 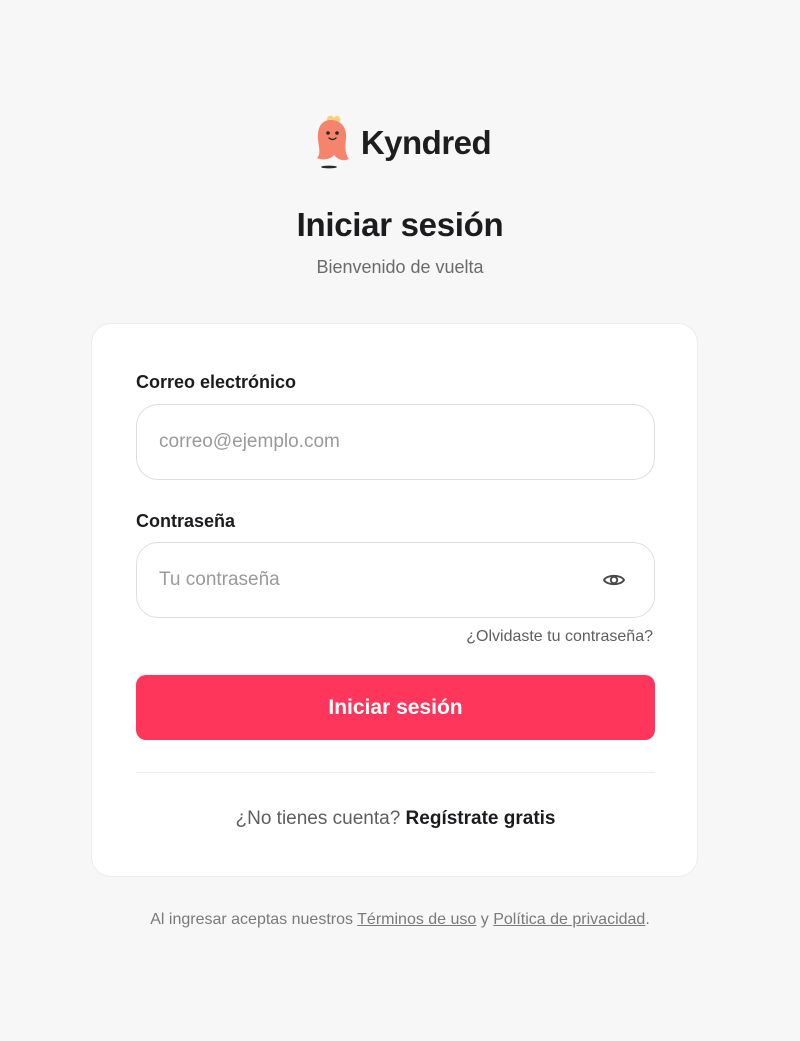 What do you see at coordinates (647, 919) in the screenshot?
I see `legal-suffix: .` at bounding box center [647, 919].